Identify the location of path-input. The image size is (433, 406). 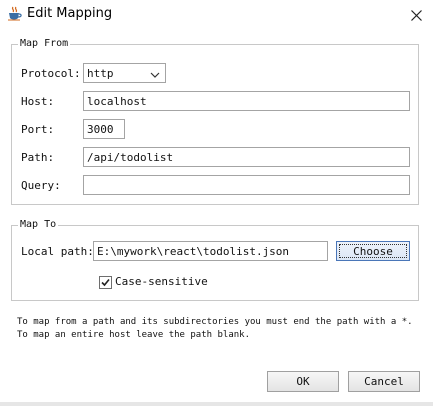
(246, 157).